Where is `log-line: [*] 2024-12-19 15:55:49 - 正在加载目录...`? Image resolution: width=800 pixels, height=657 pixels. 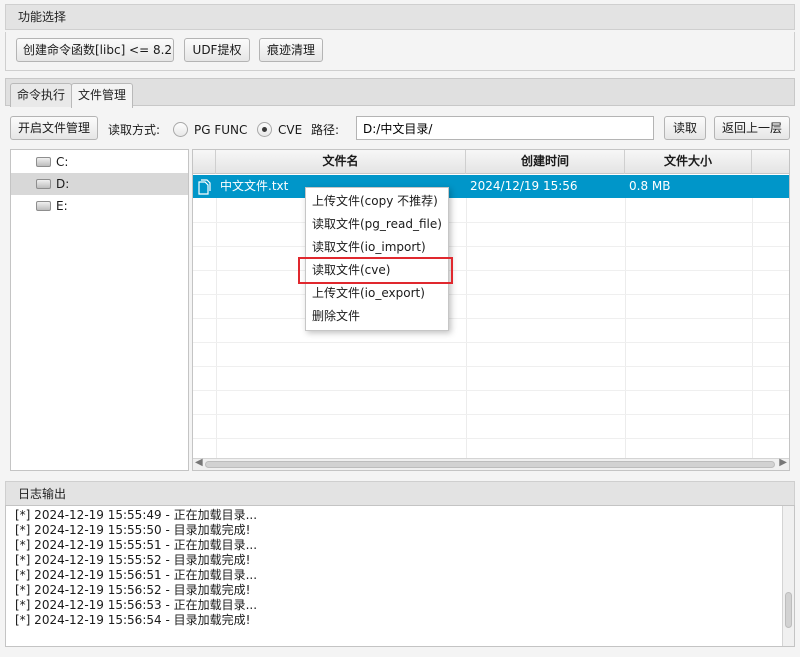 log-line: [*] 2024-12-19 15:55:49 - 正在加载目录... is located at coordinates (136, 515).